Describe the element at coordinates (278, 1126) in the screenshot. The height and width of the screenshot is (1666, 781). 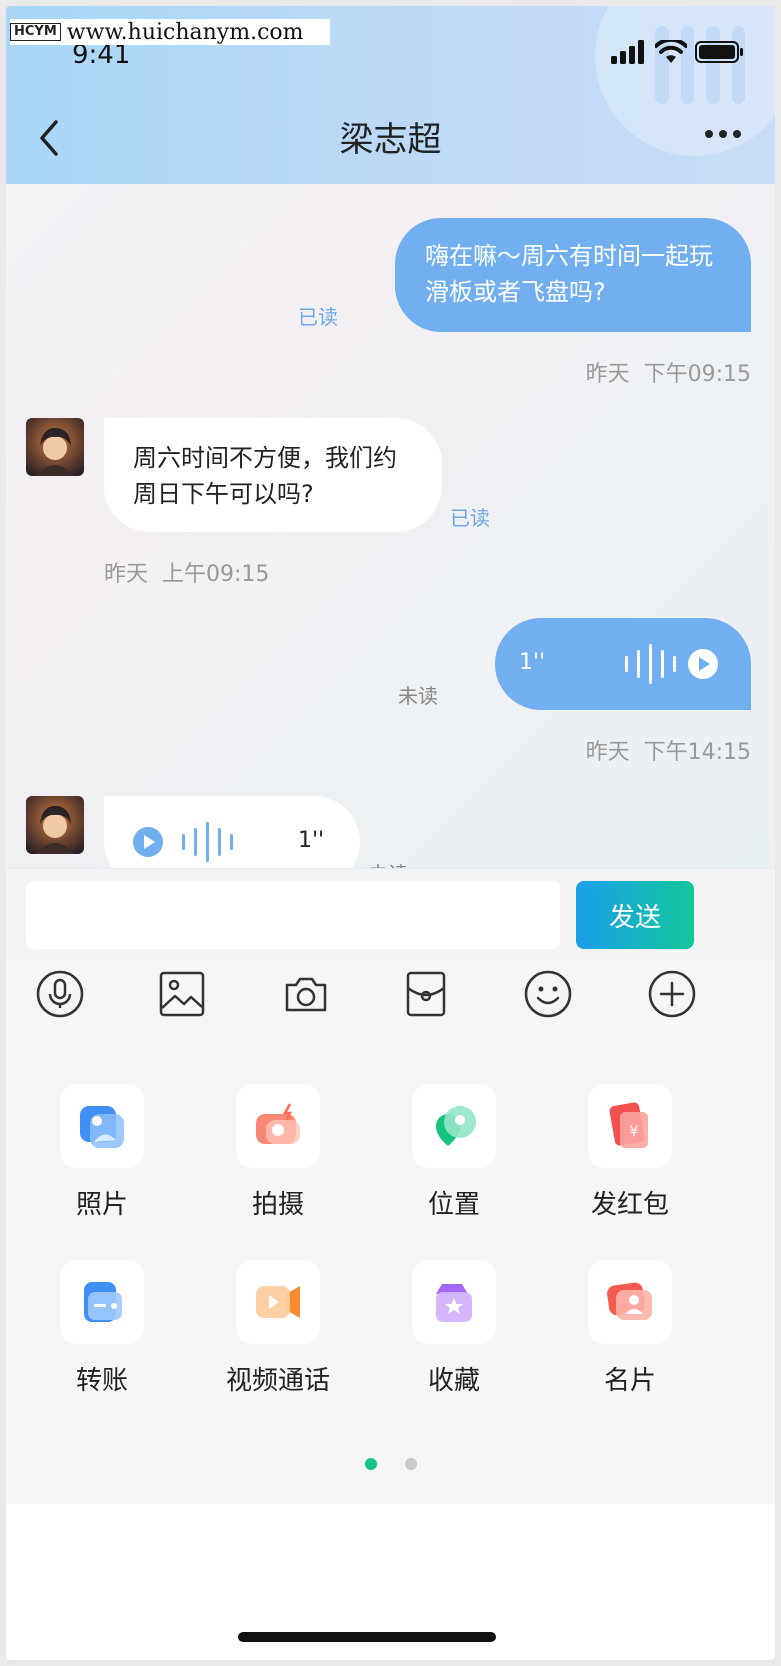
I see `shoot-icon` at that location.